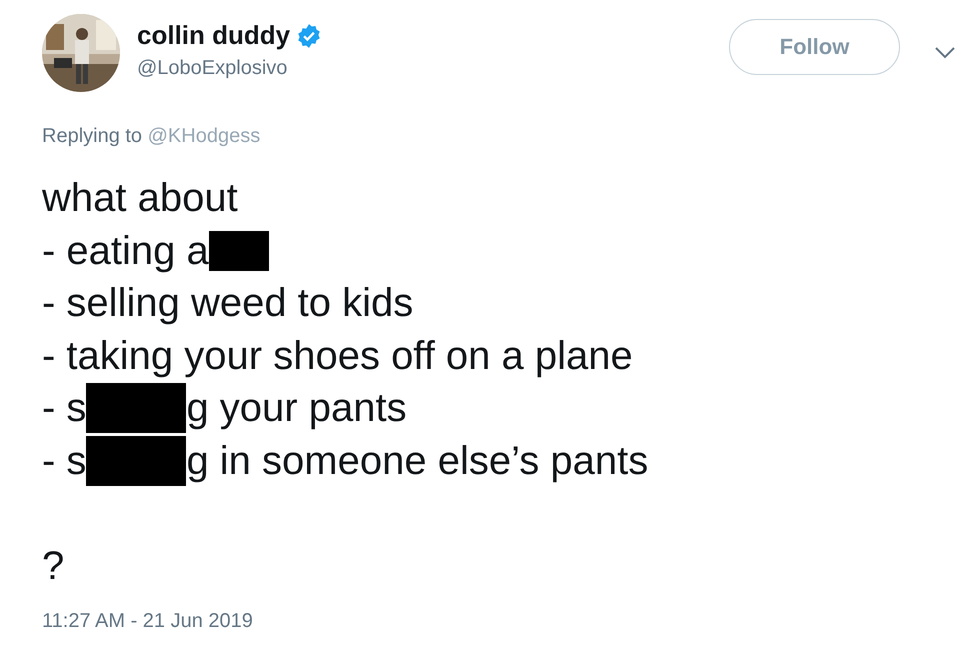 This screenshot has height=654, width=980. I want to click on chevron-down-icon, so click(945, 53).